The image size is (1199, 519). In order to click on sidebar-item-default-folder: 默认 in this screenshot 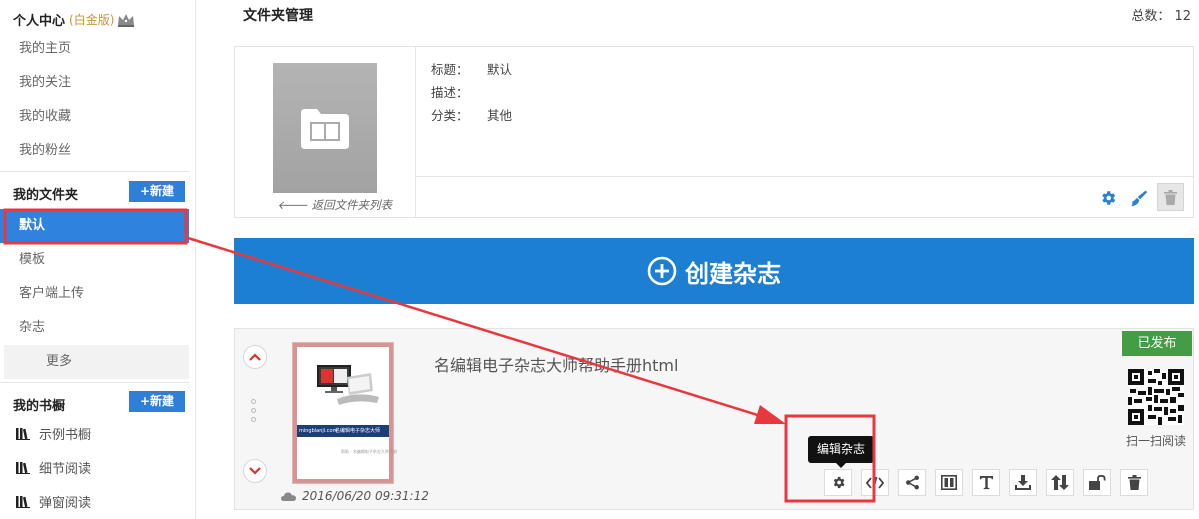, I will do `click(94, 226)`.